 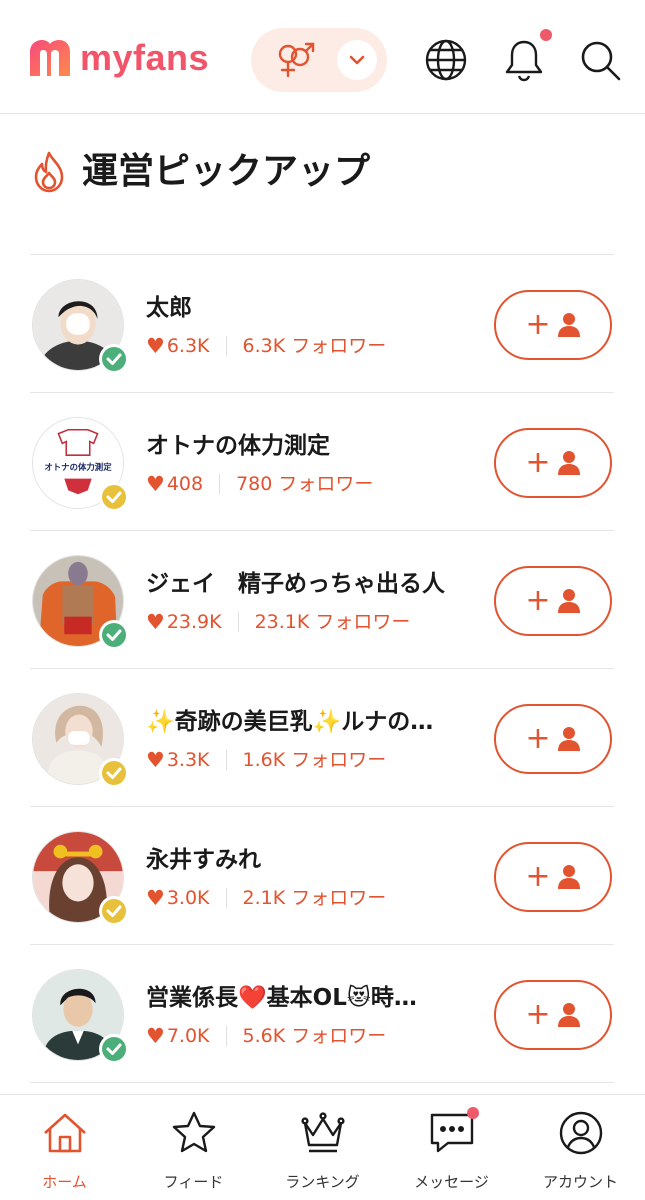 I want to click on message-notification-dot, so click(x=473, y=1113).